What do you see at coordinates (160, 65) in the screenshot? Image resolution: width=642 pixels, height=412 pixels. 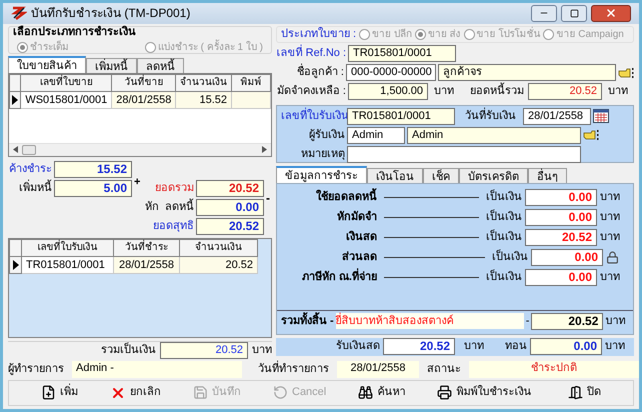 I see `tab: ลดหนี้` at bounding box center [160, 65].